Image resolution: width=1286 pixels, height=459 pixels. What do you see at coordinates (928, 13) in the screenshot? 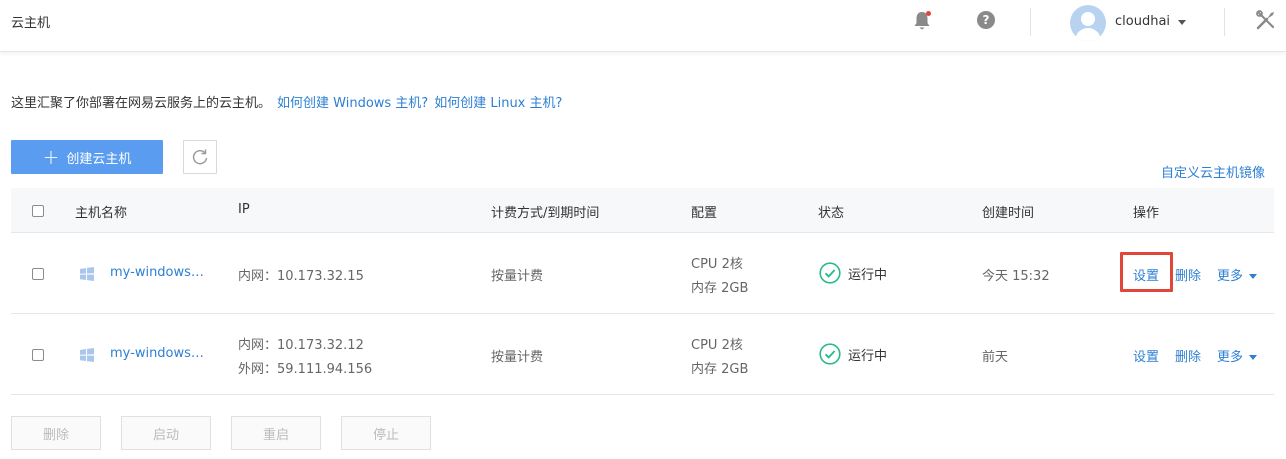
I see `notification-dot` at bounding box center [928, 13].